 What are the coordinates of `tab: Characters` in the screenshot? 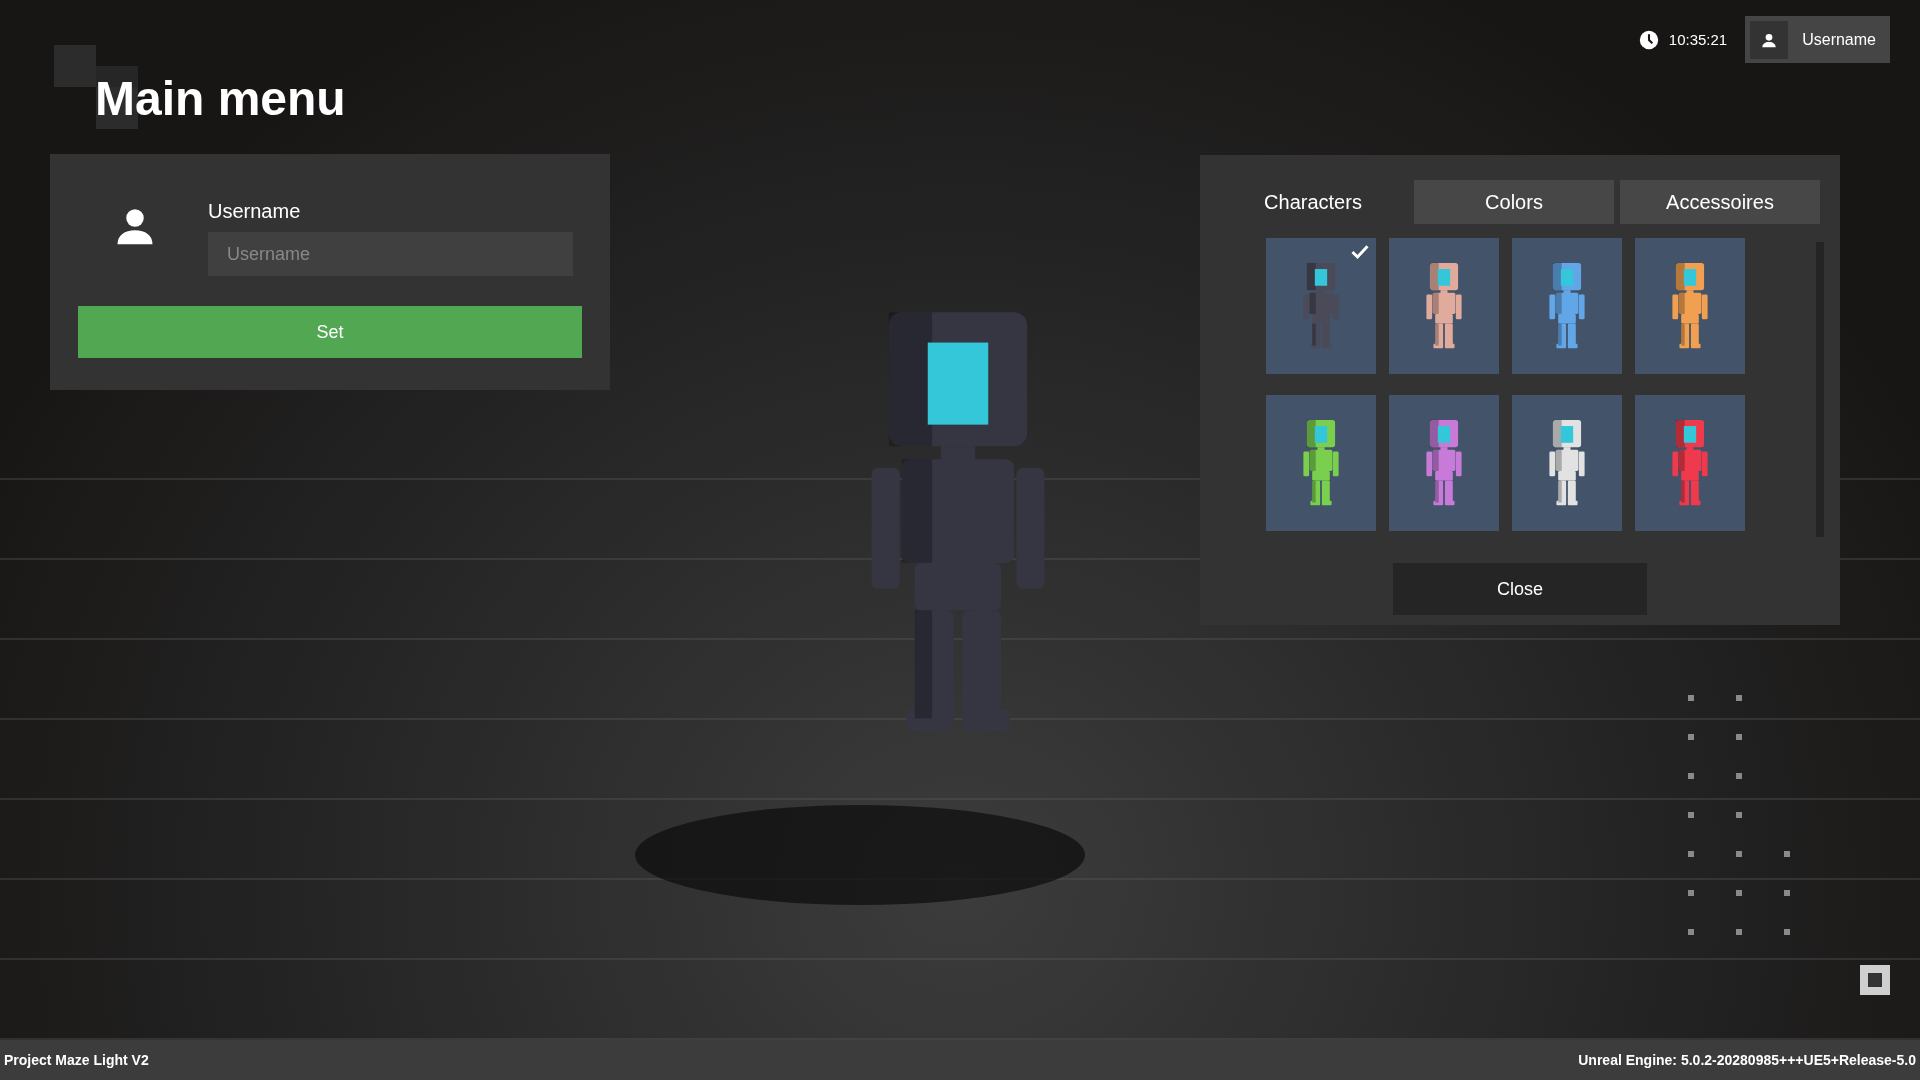 It's located at (1313, 202).